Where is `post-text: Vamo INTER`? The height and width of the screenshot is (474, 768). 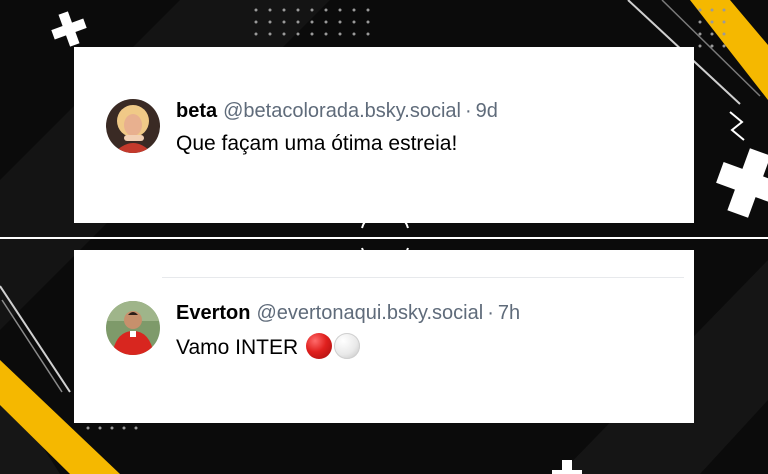 post-text: Vamo INTER is located at coordinates (237, 347).